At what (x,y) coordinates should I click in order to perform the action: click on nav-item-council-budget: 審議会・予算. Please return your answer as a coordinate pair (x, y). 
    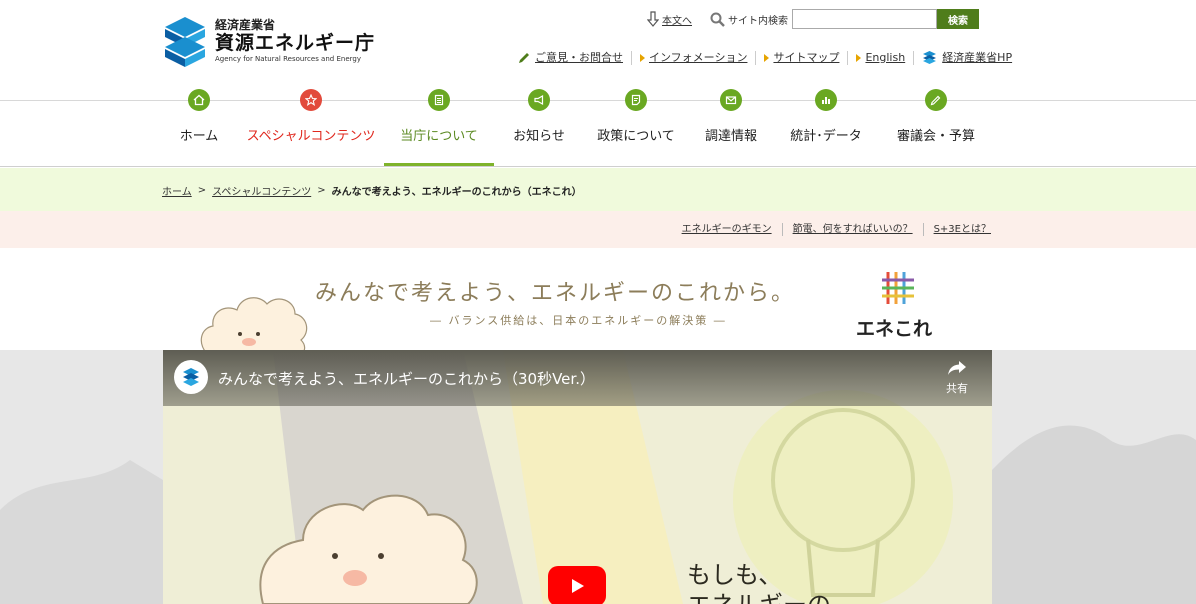
    Looking at the image, I should click on (936, 126).